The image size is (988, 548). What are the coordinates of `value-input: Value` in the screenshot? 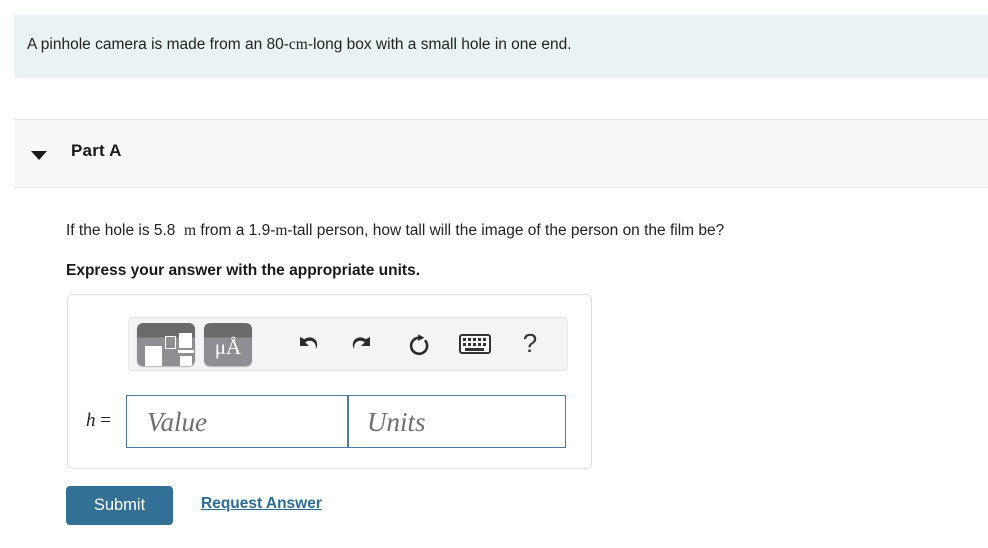 It's located at (237, 421).